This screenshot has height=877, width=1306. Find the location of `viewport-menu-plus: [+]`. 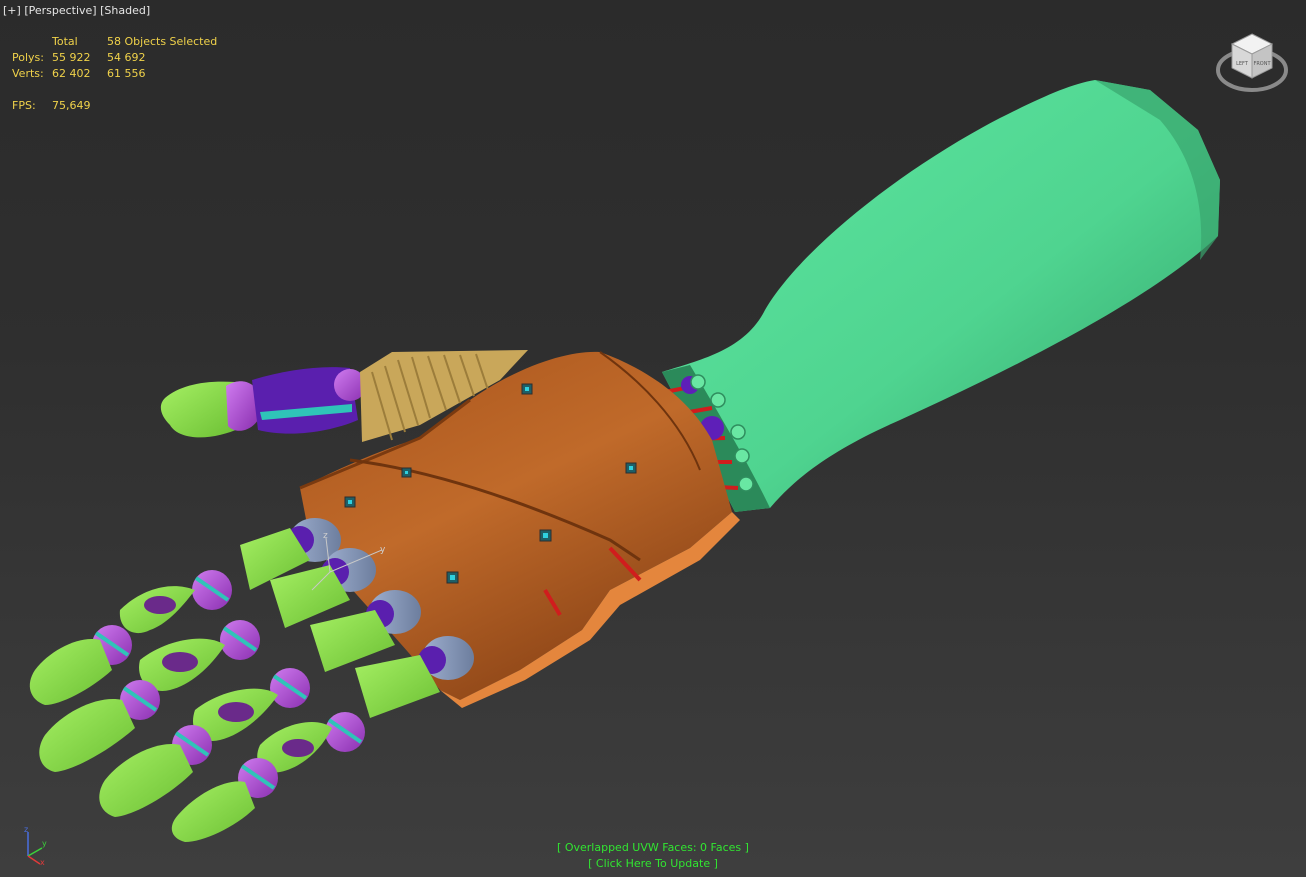

viewport-menu-plus: [+] is located at coordinates (12, 10).